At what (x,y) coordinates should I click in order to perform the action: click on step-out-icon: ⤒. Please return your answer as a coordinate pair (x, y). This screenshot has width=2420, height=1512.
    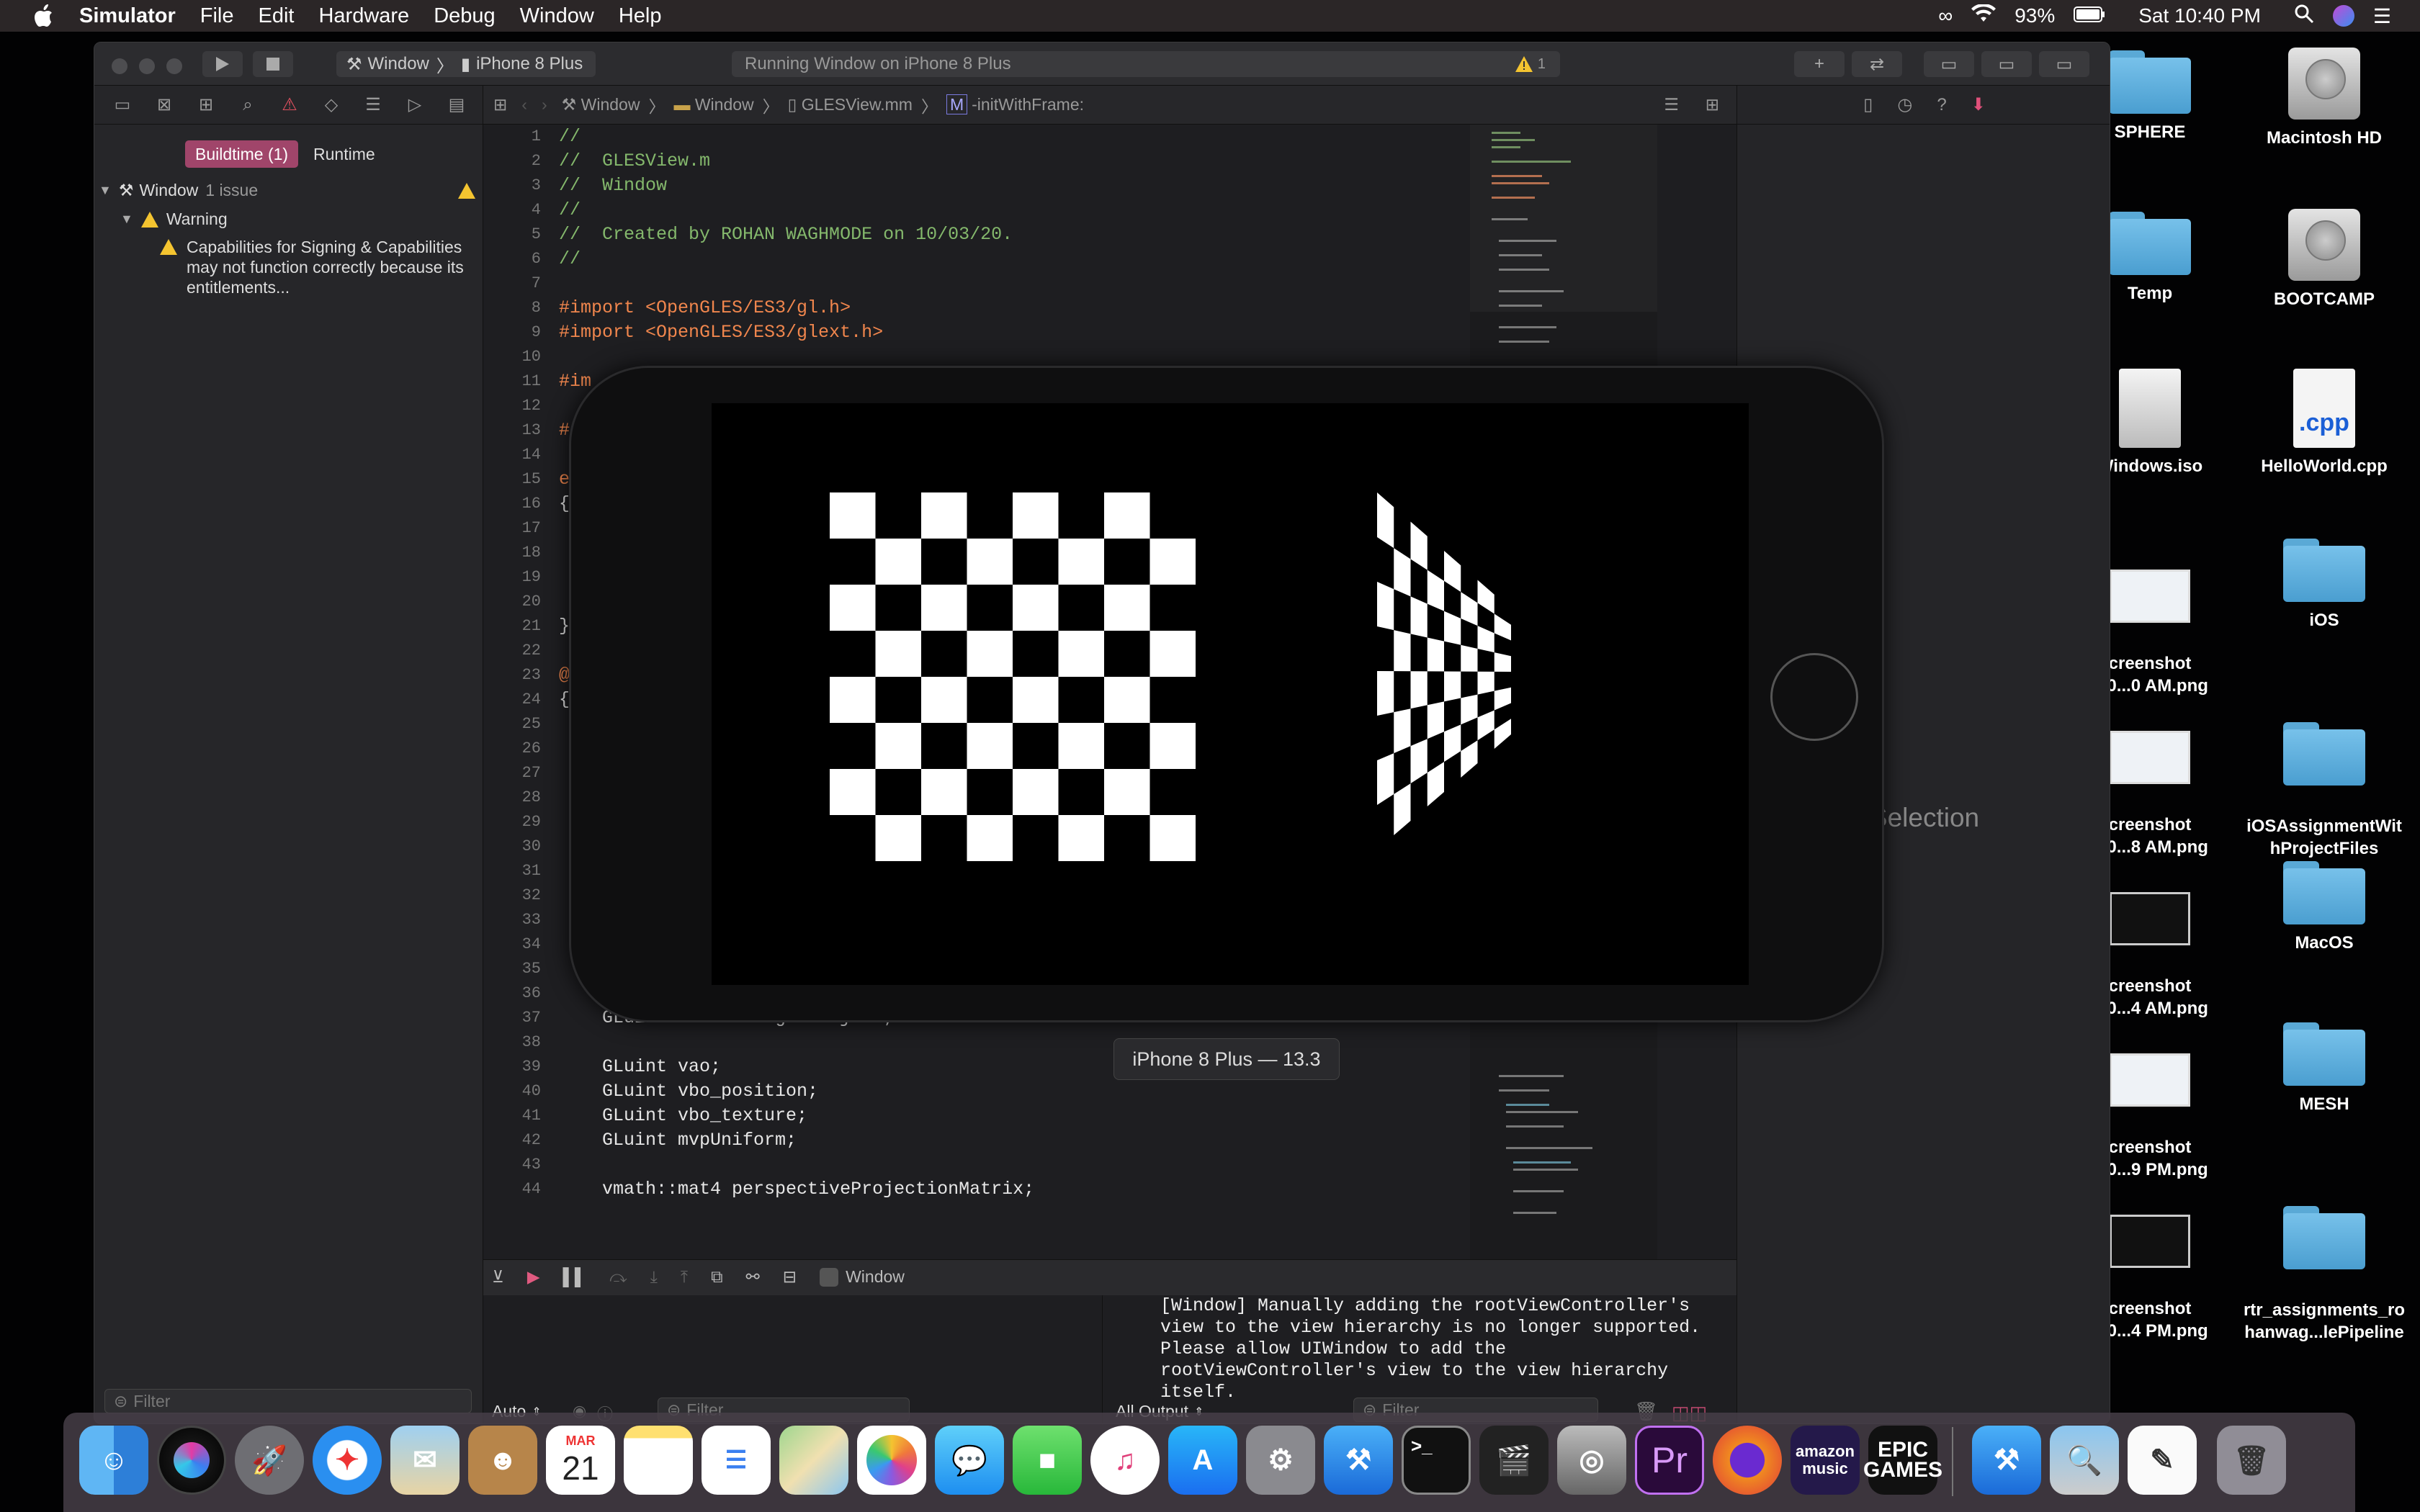
    Looking at the image, I should click on (684, 1277).